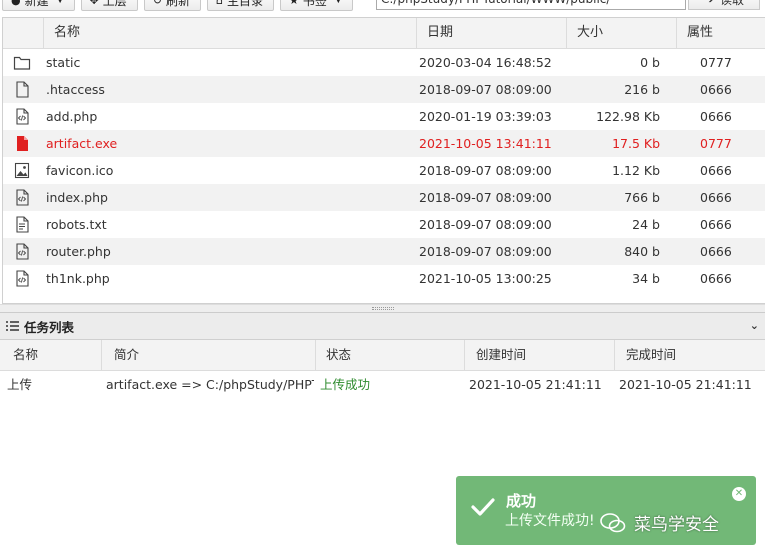 The height and width of the screenshot is (555, 765). Describe the element at coordinates (12, 326) in the screenshot. I see `list-icon` at that location.